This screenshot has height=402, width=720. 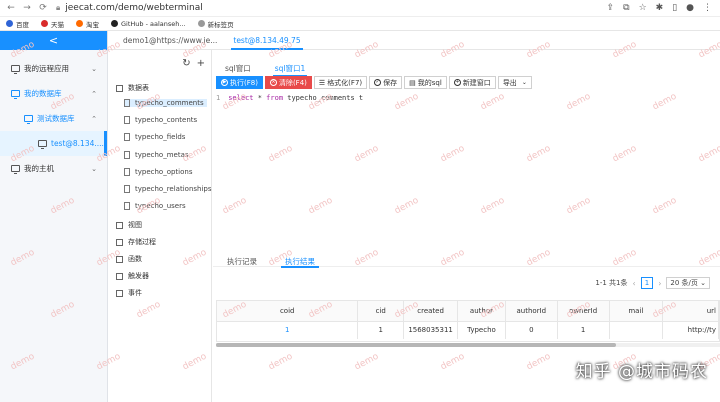 I want to click on page-number: 1, so click(x=647, y=283).